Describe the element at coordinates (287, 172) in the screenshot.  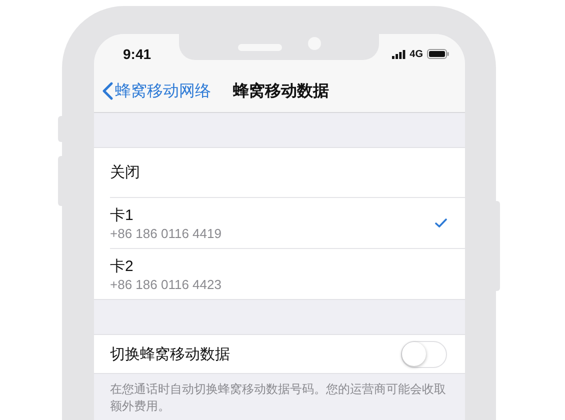
I see `option-row: 关闭` at that location.